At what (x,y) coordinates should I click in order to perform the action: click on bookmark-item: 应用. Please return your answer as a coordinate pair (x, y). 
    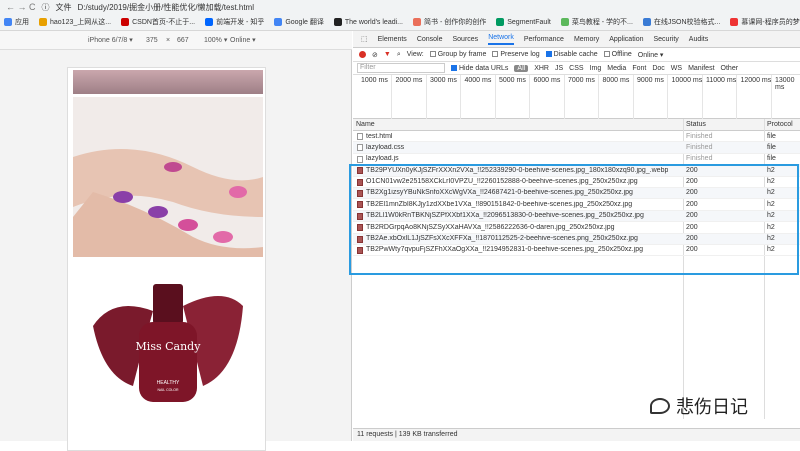
    Looking at the image, I should click on (16, 22).